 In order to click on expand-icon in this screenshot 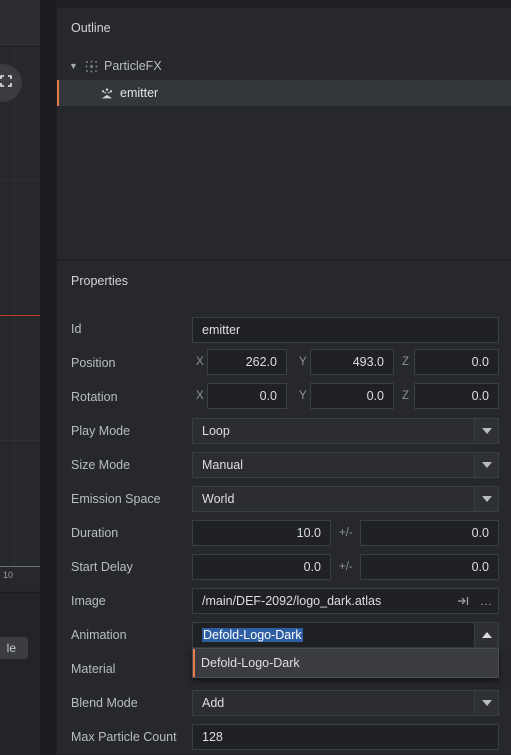, I will do `click(11, 83)`.